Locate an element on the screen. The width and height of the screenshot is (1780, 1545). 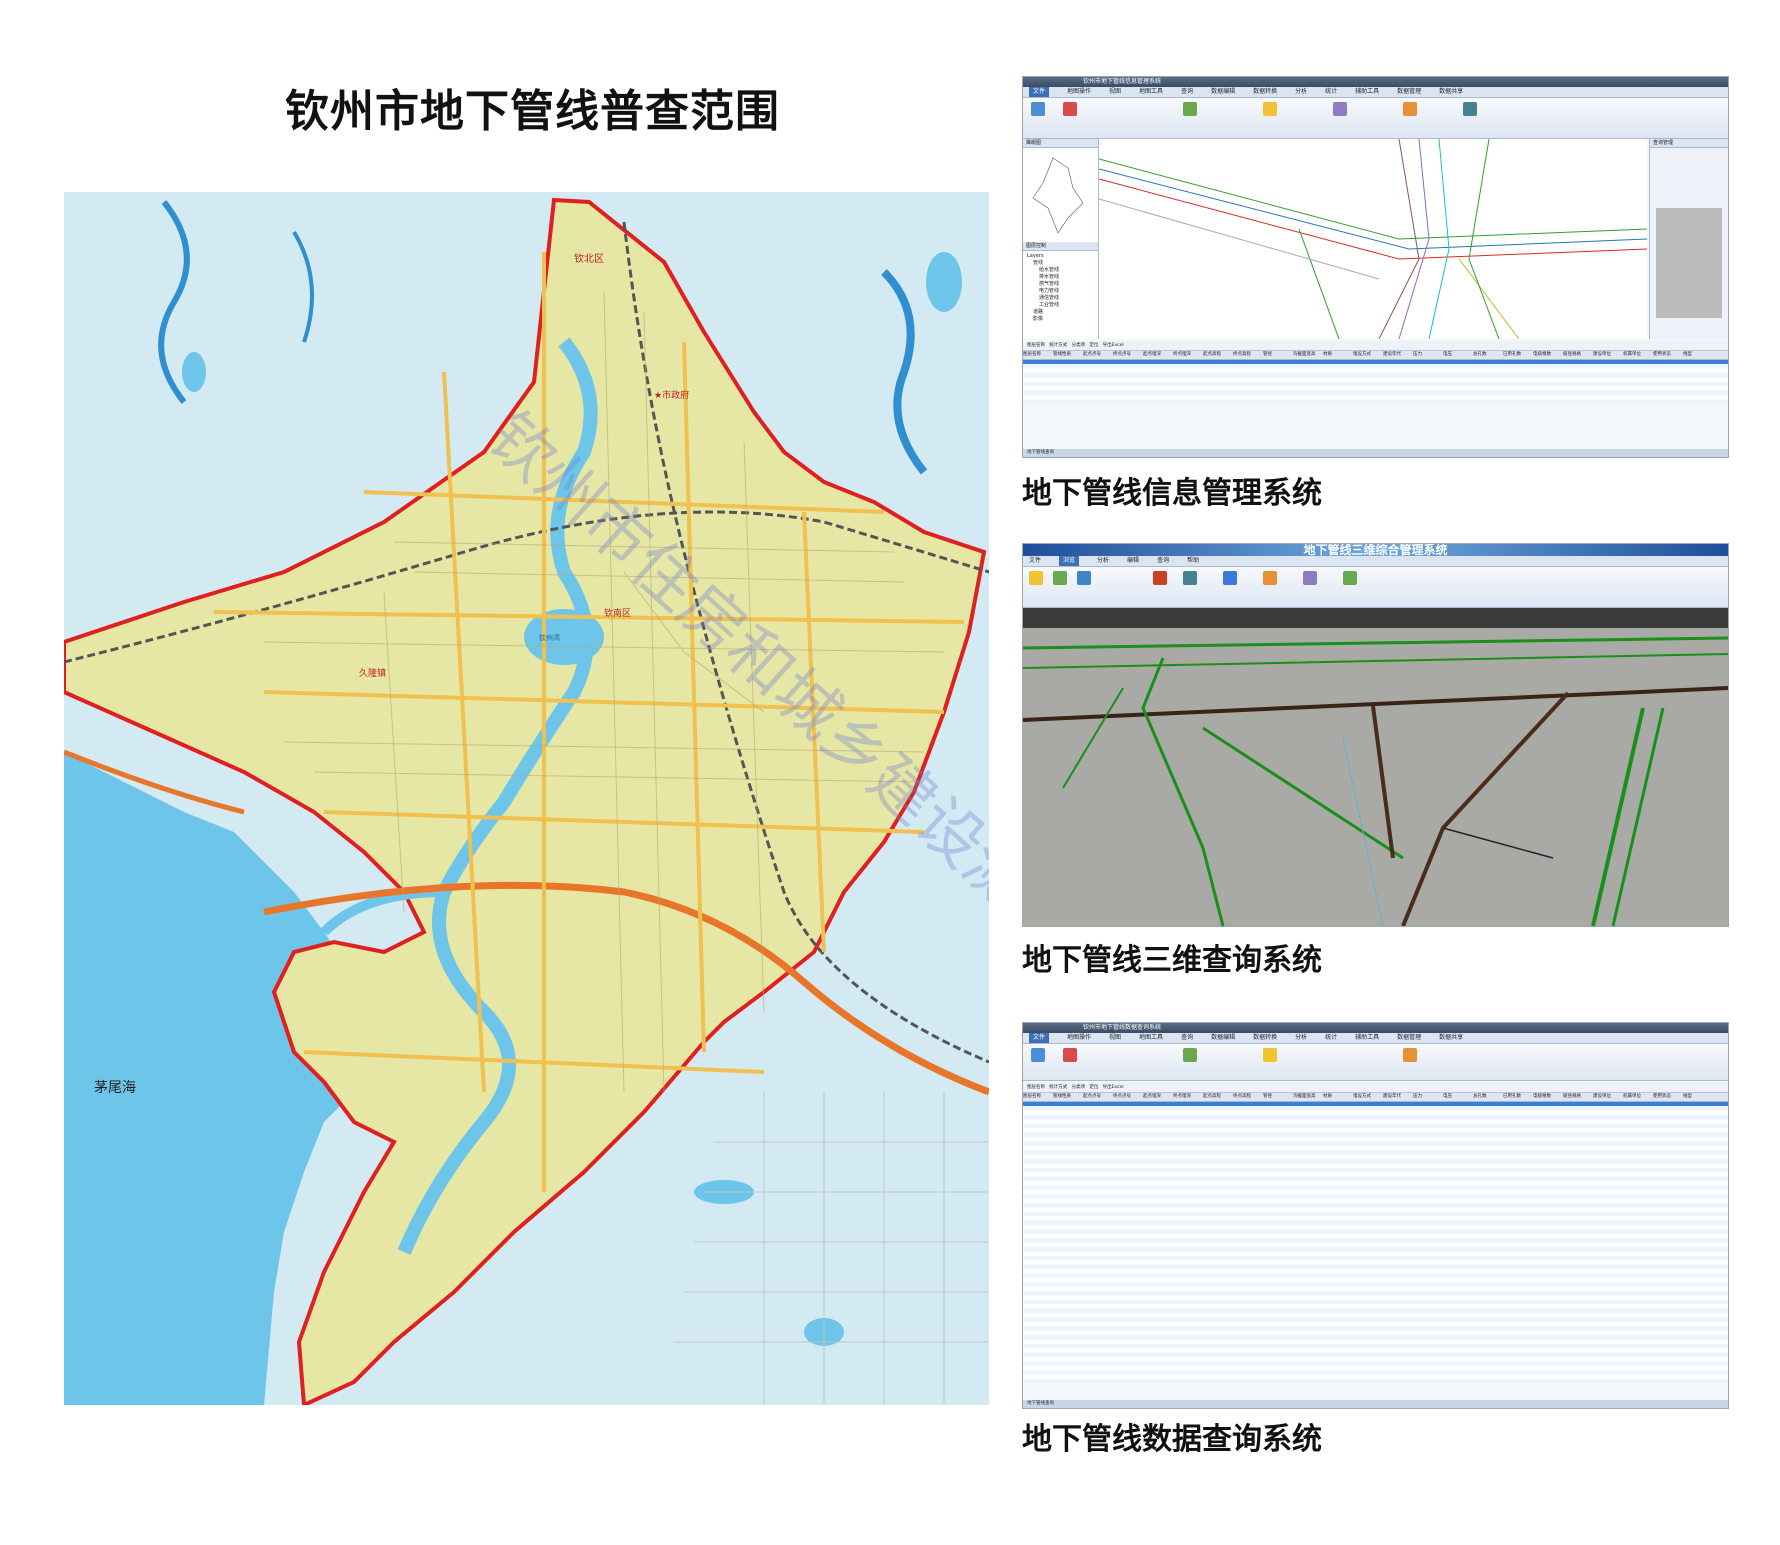
tab-help: 帮助 is located at coordinates (1193, 561).